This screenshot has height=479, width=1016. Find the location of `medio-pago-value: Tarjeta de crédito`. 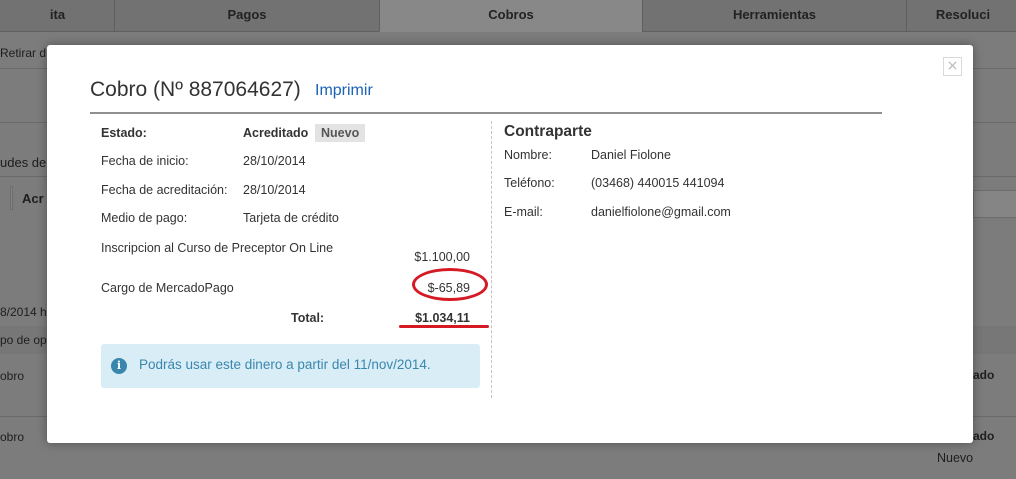

medio-pago-value: Tarjeta de crédito is located at coordinates (291, 218).